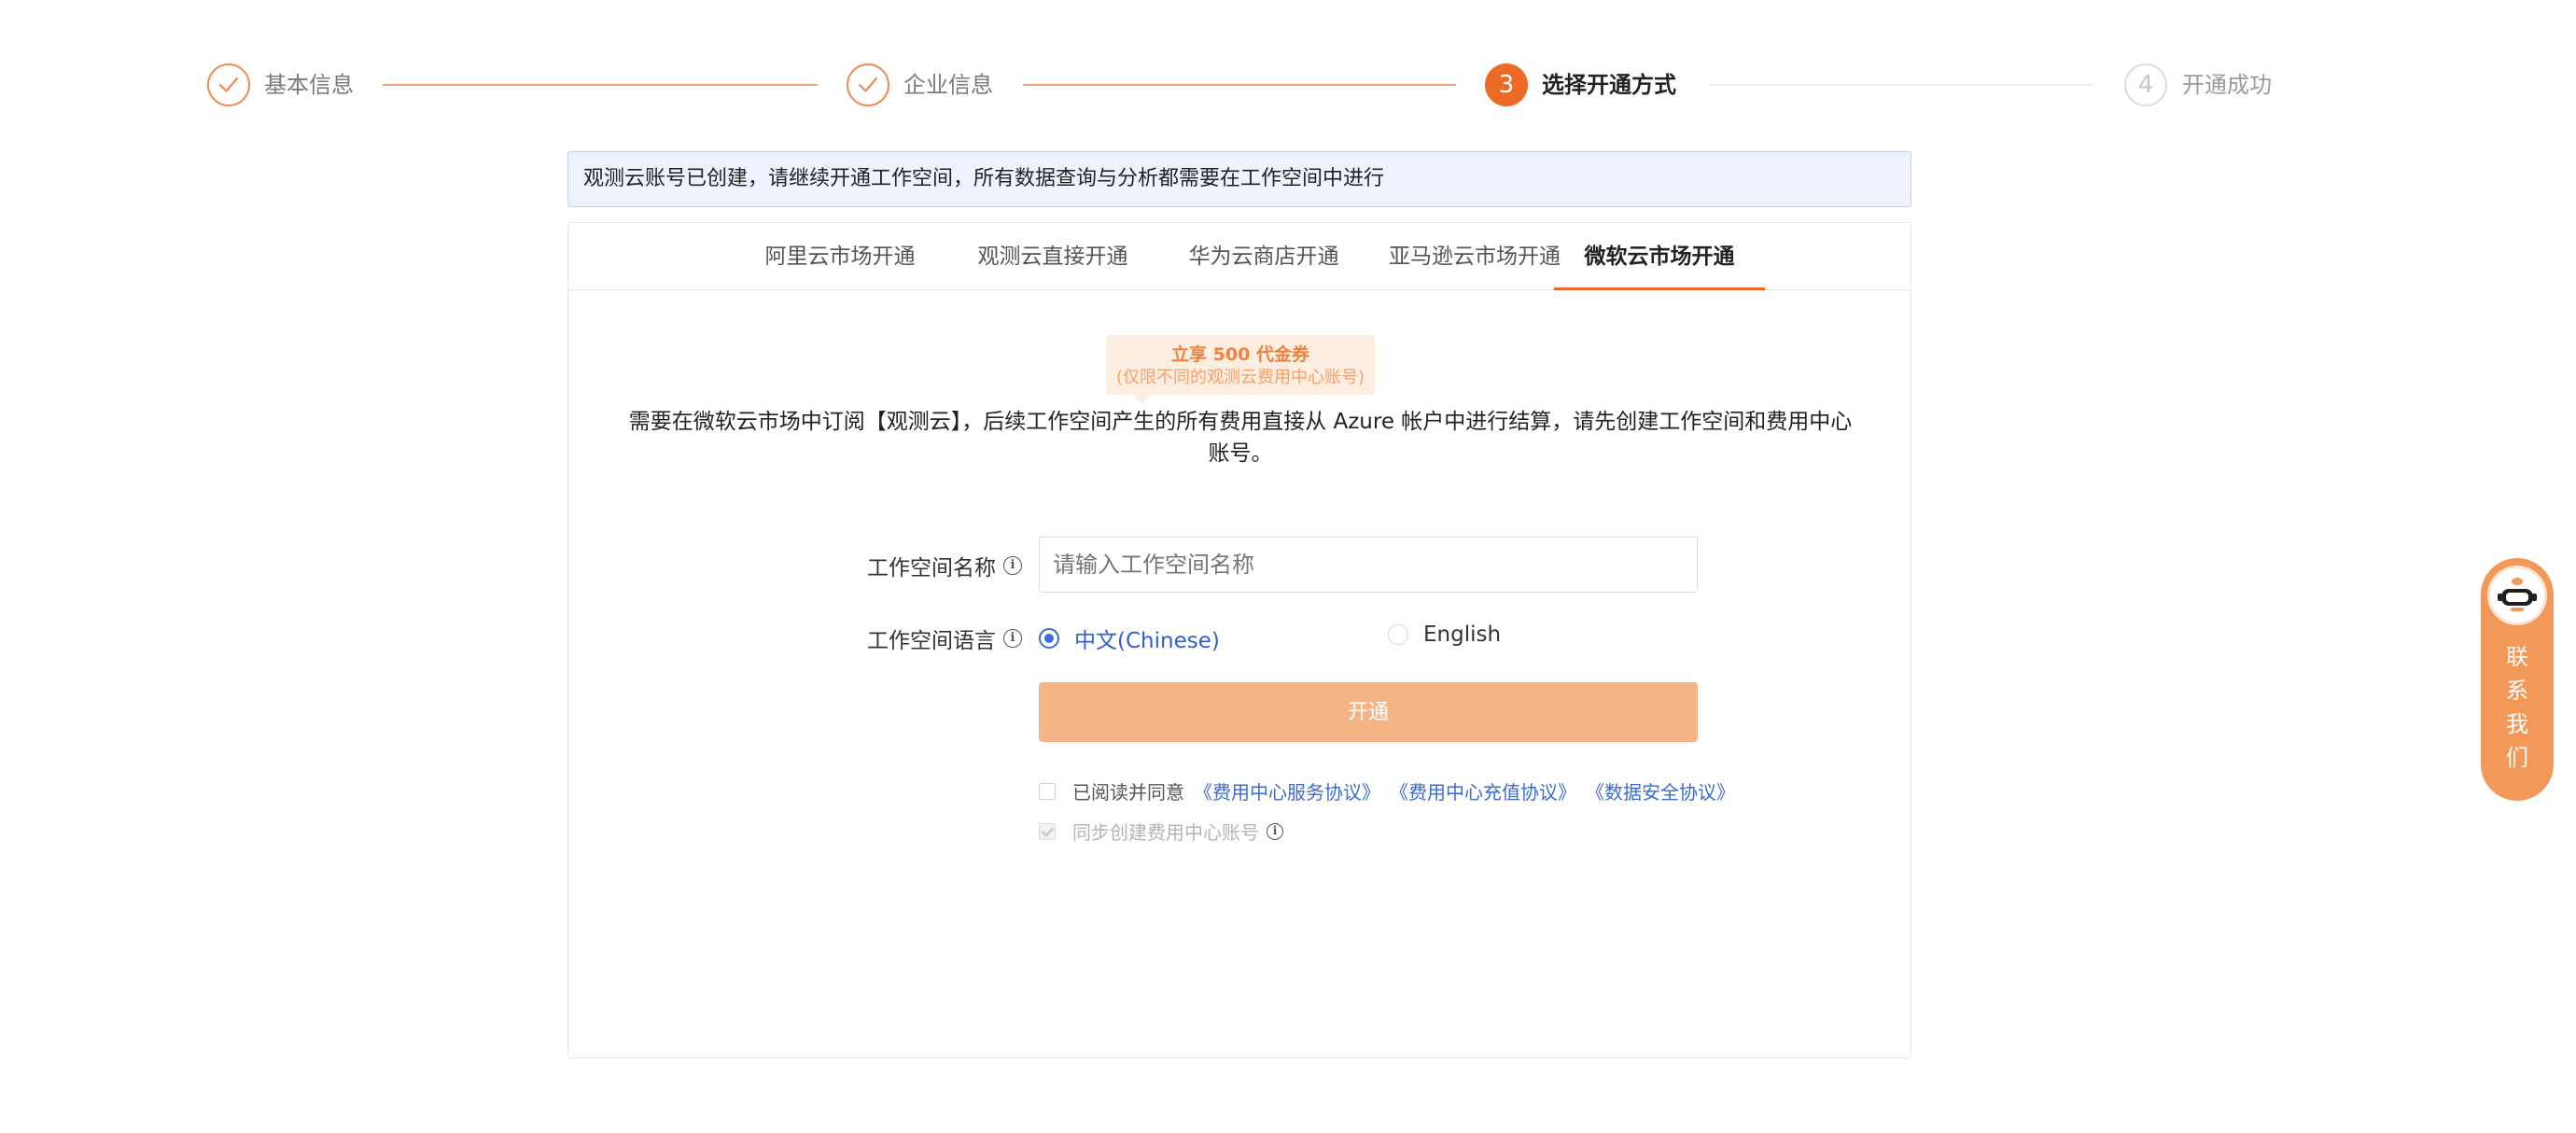  Describe the element at coordinates (1368, 565) in the screenshot. I see `workspace-name-input` at that location.